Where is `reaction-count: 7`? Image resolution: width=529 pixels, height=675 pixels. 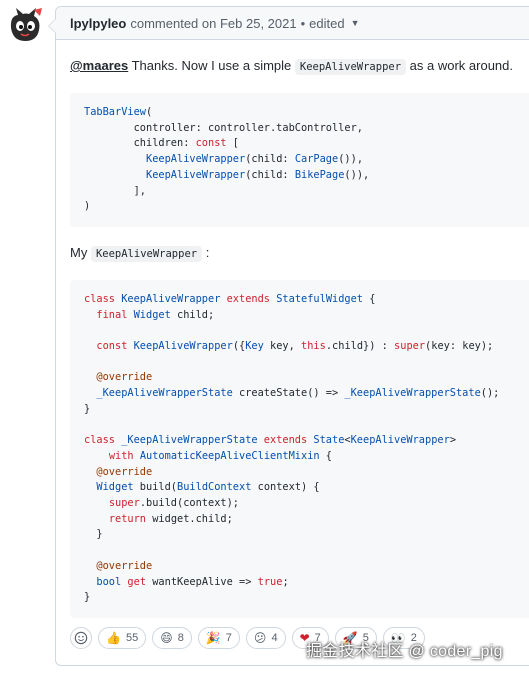 reaction-count: 7 is located at coordinates (228, 638).